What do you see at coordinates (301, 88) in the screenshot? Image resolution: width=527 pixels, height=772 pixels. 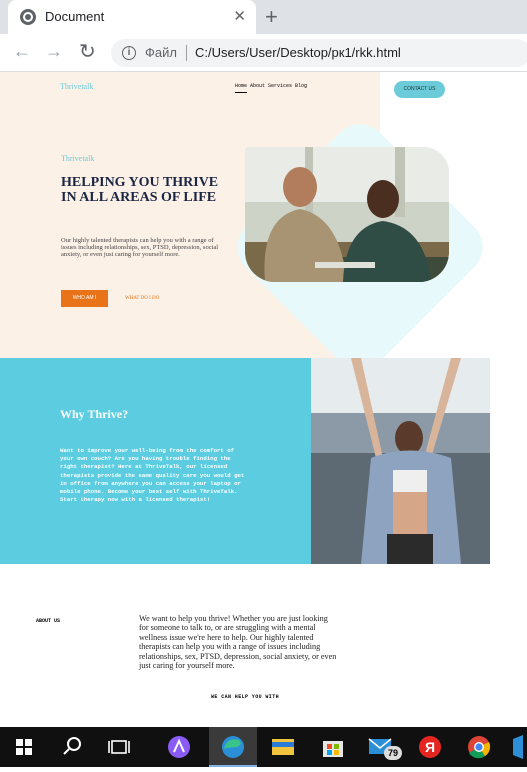 I see `nav-blog: Blog` at bounding box center [301, 88].